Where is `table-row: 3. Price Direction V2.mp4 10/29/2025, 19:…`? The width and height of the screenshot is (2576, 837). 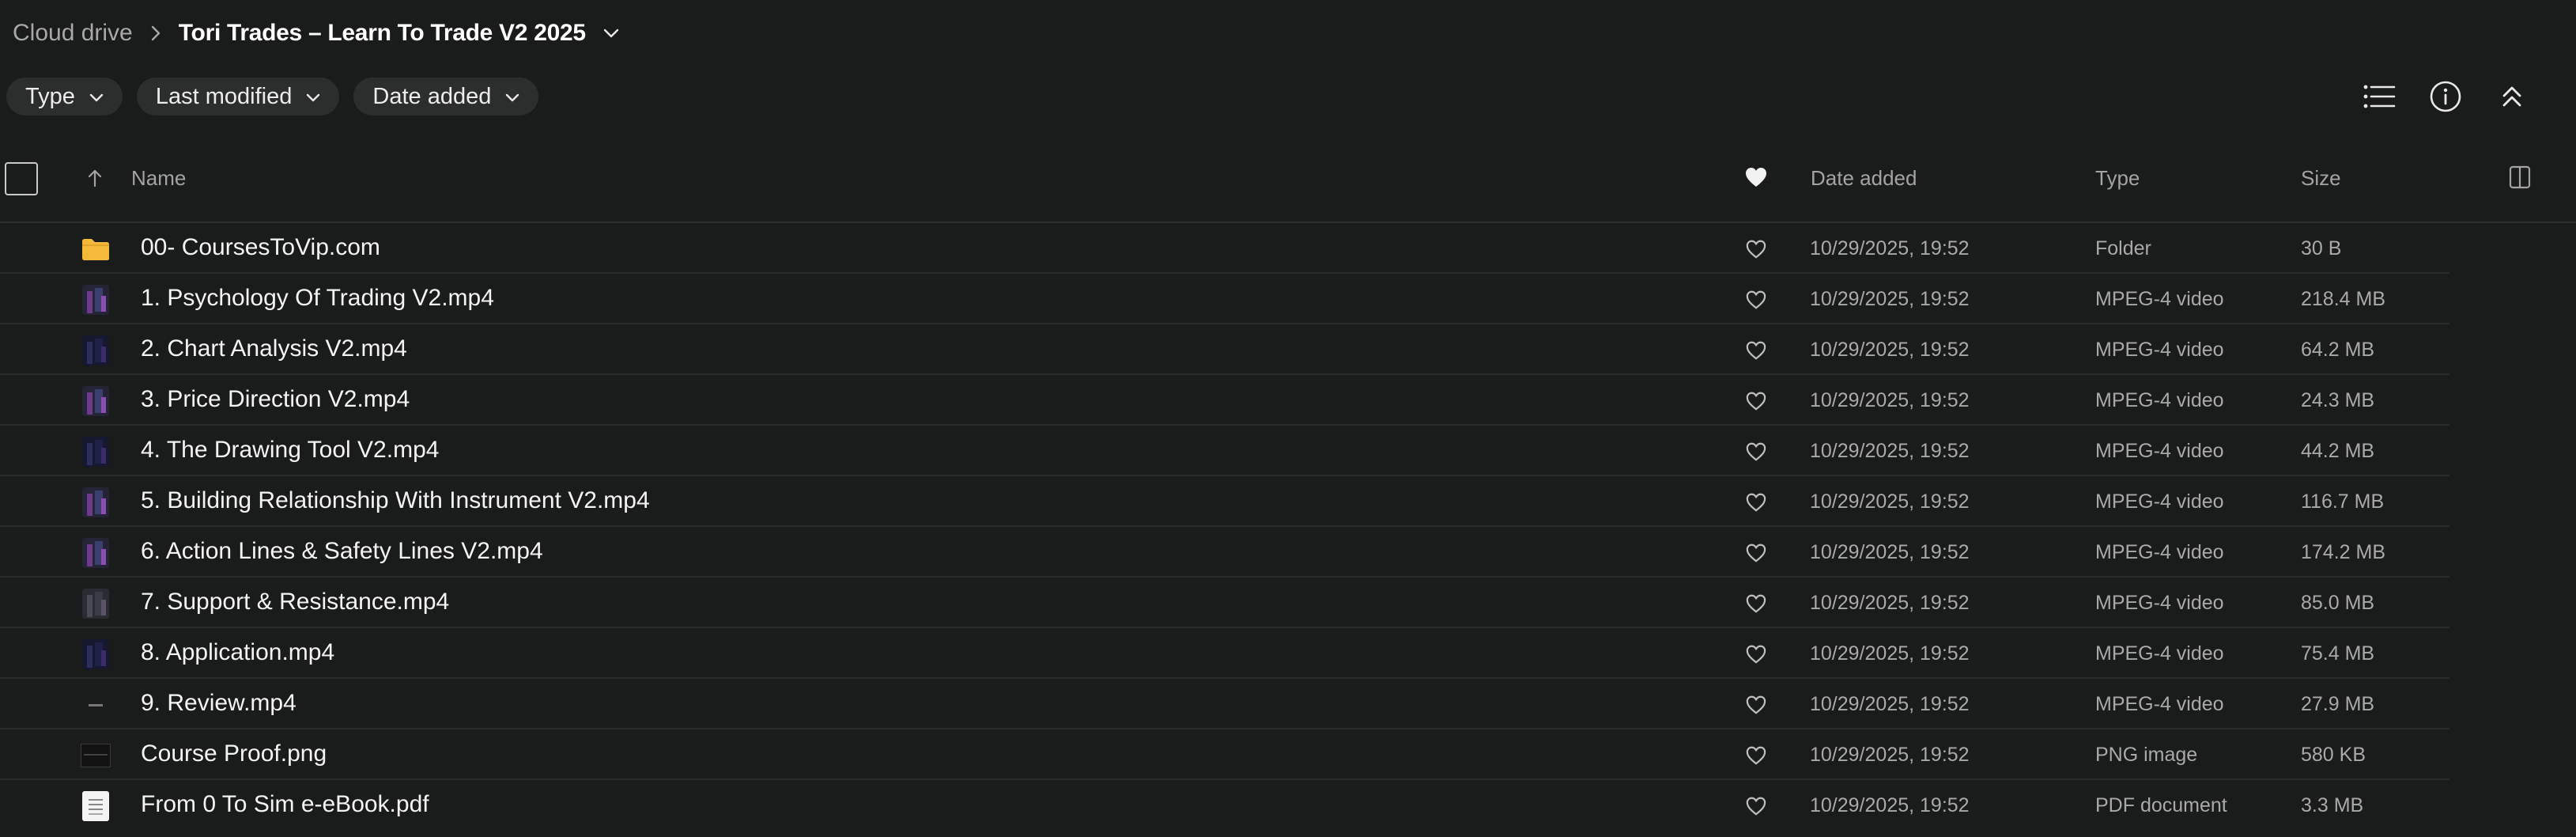 table-row: 3. Price Direction V2.mp4 10/29/2025, 19:… is located at coordinates (1288, 400).